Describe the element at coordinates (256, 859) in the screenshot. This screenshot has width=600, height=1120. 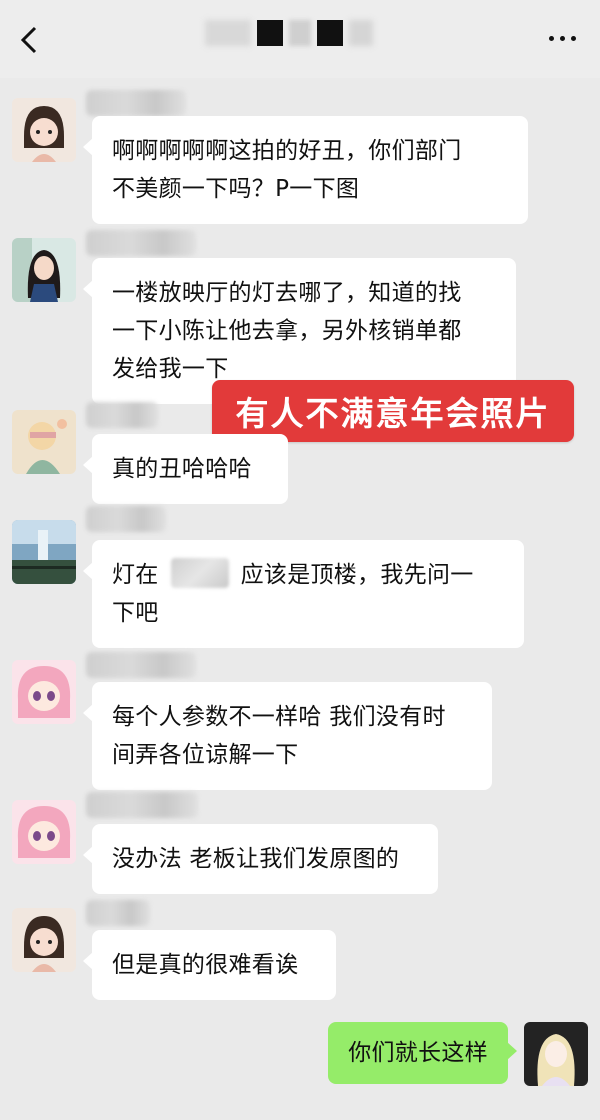
I see `message-text: 没办法 老板让我们发原图的` at that location.